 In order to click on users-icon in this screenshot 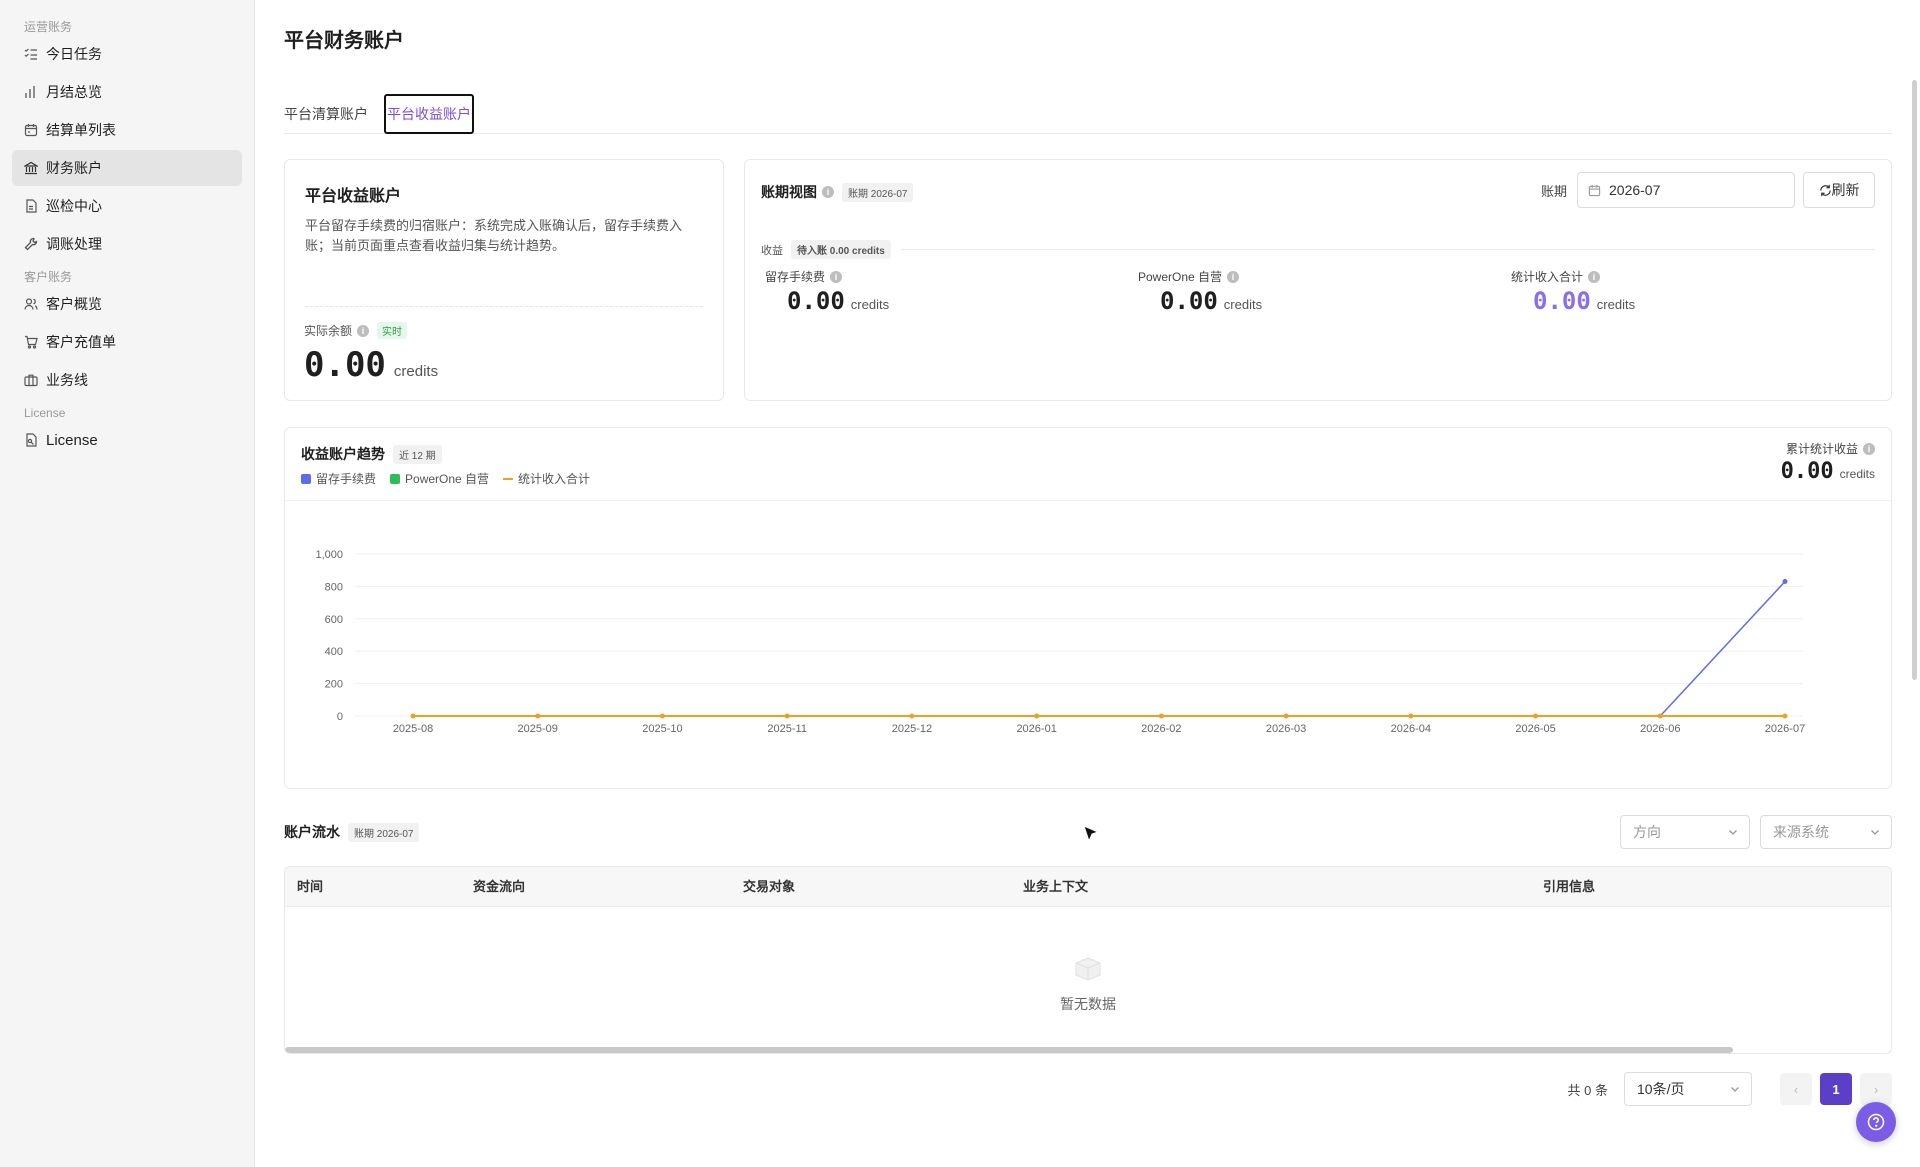, I will do `click(31, 304)`.